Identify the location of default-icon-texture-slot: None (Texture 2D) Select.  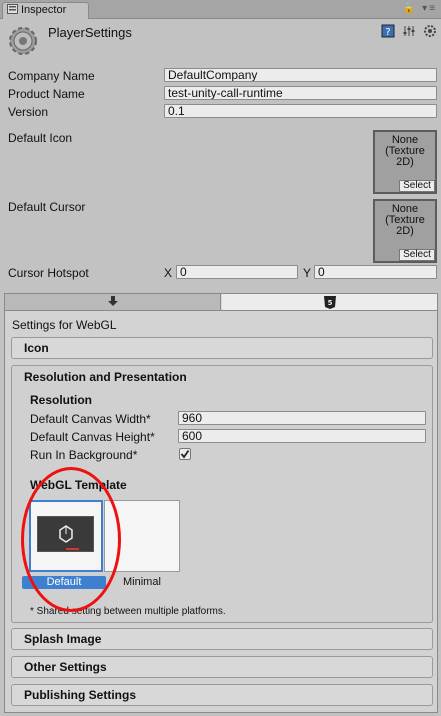
(405, 162).